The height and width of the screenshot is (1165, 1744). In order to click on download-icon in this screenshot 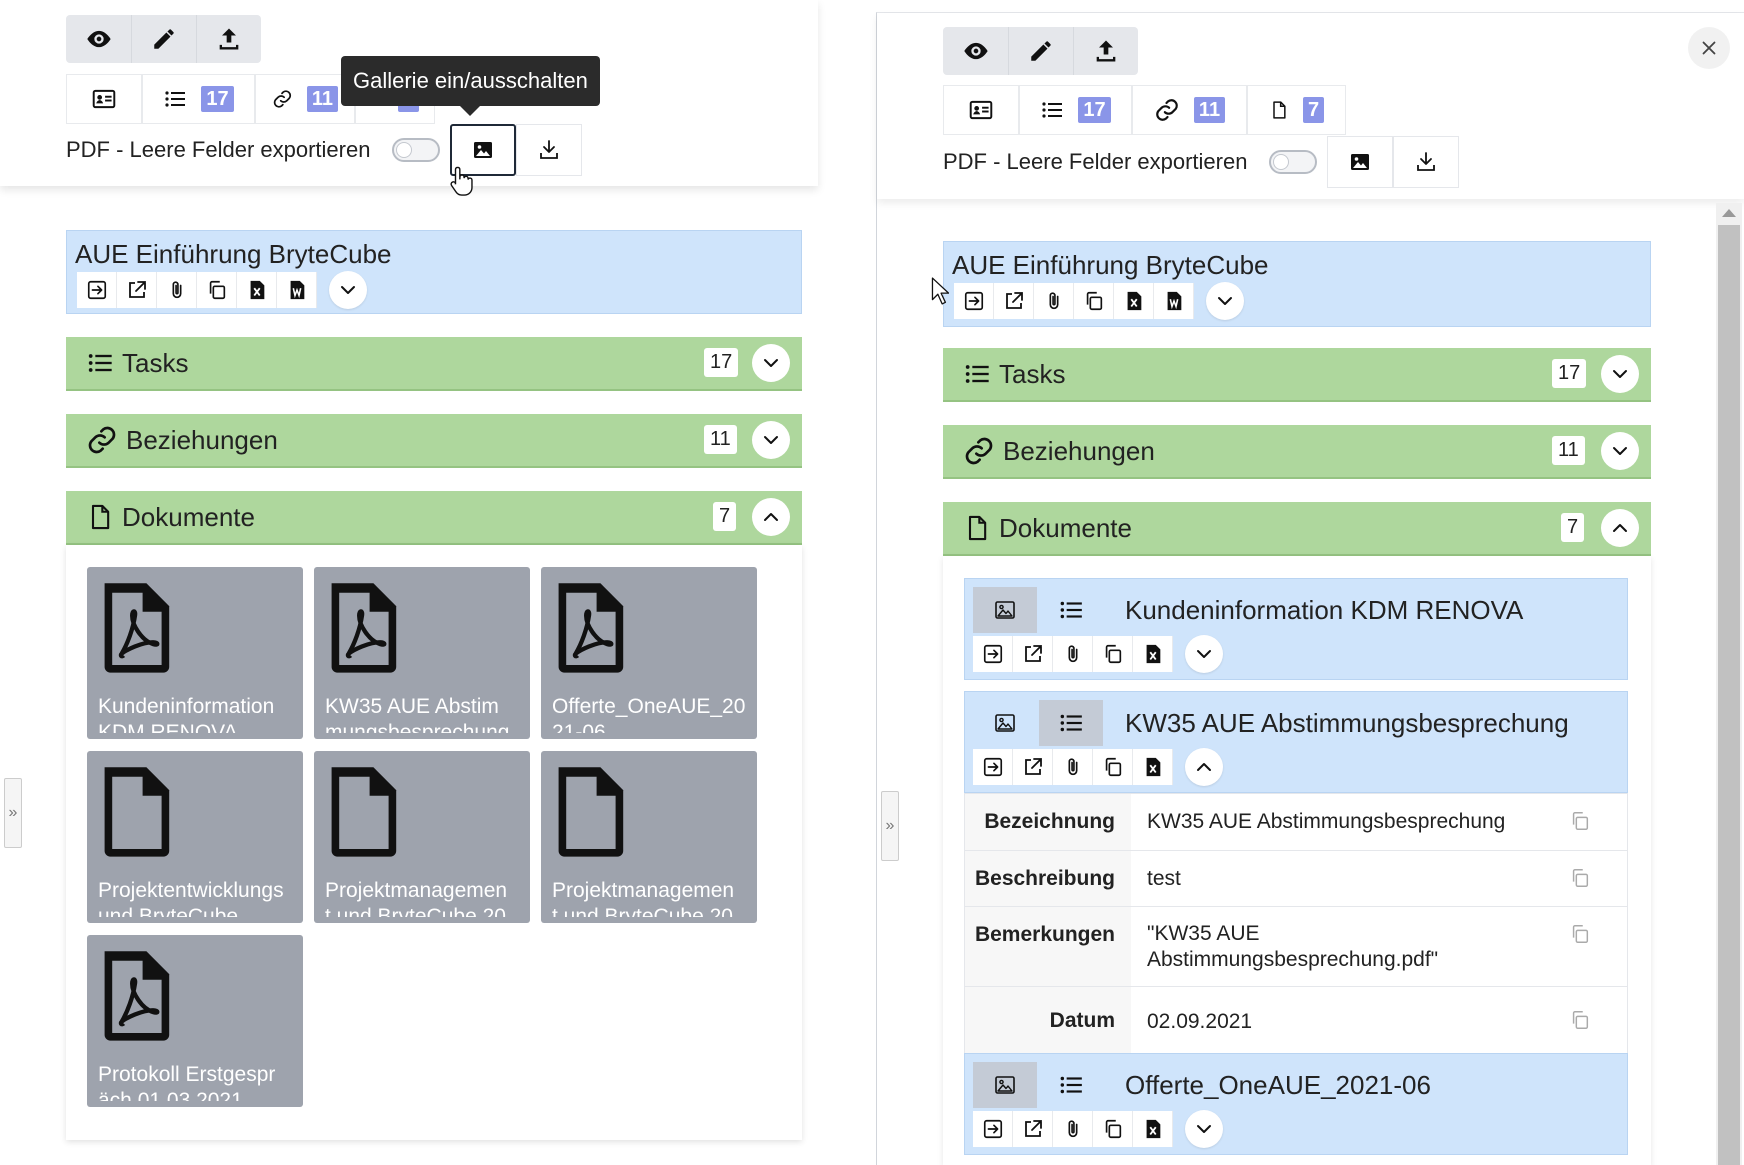, I will do `click(549, 150)`.